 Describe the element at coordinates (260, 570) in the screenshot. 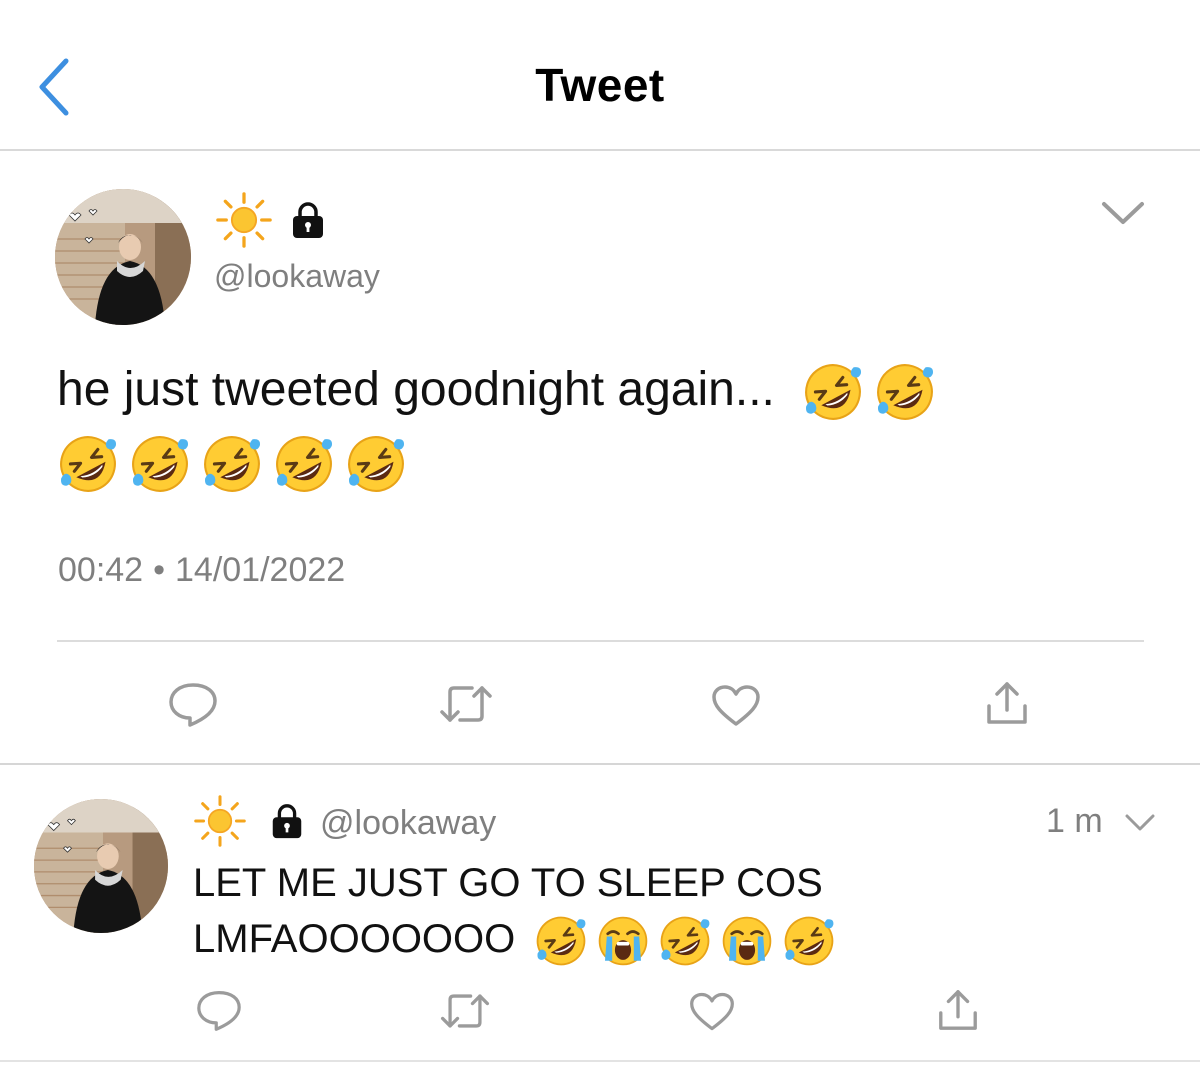

I see `tweet-date: 14/01/2022` at that location.